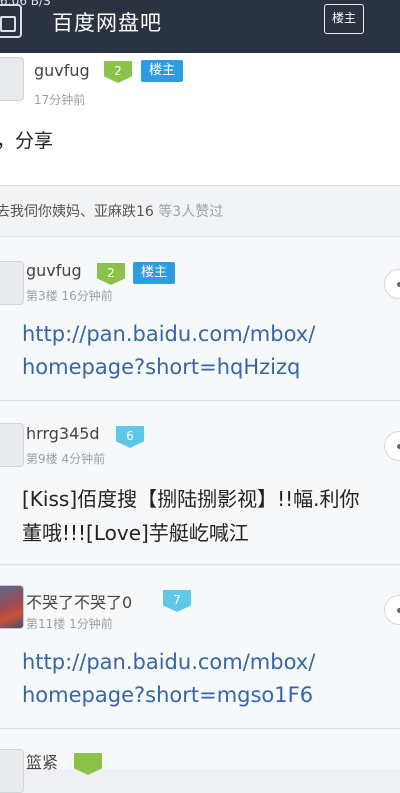 This screenshot has width=400, height=793. I want to click on floor-number: 第11楼 1分钟前, so click(69, 623).